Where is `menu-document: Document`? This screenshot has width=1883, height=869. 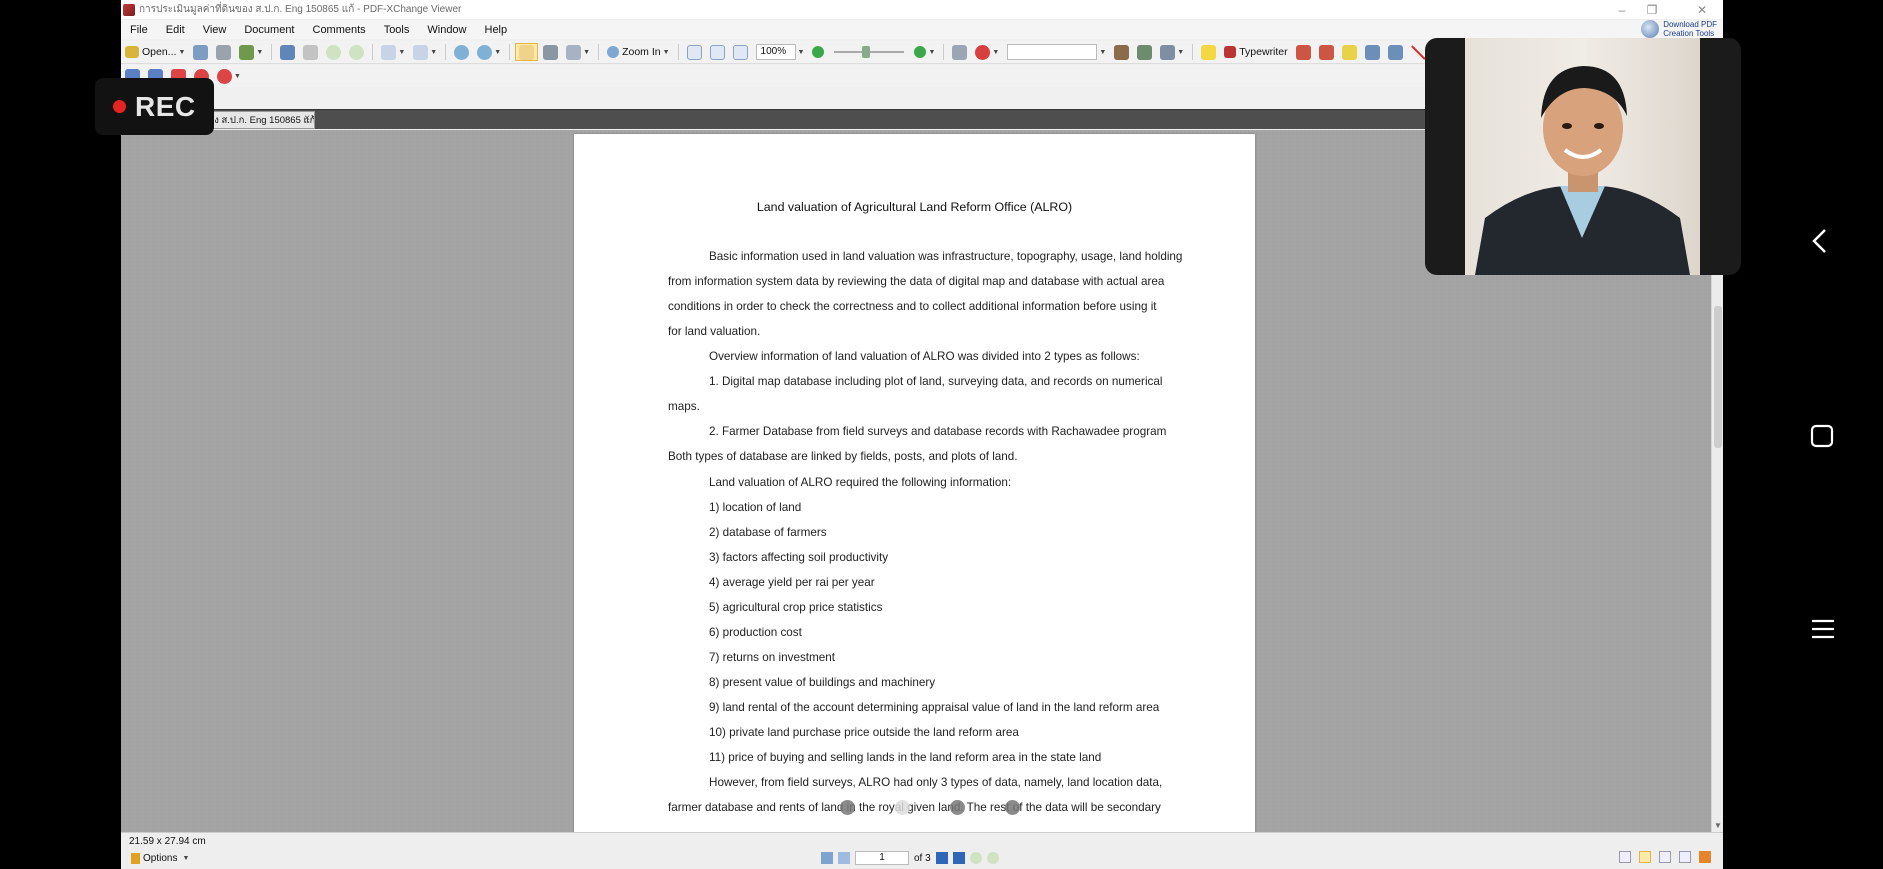
menu-document: Document is located at coordinates (269, 30).